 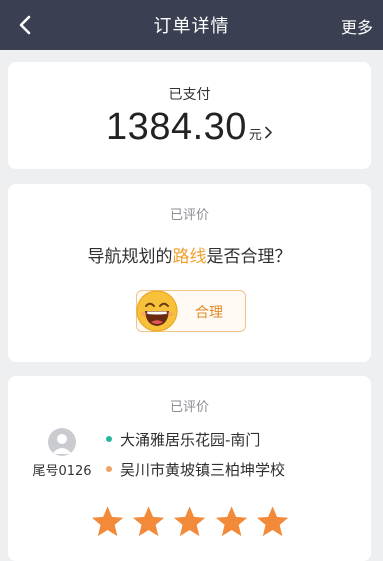 I want to click on route-question: 导航规划的路线是否合理？, so click(x=189, y=254).